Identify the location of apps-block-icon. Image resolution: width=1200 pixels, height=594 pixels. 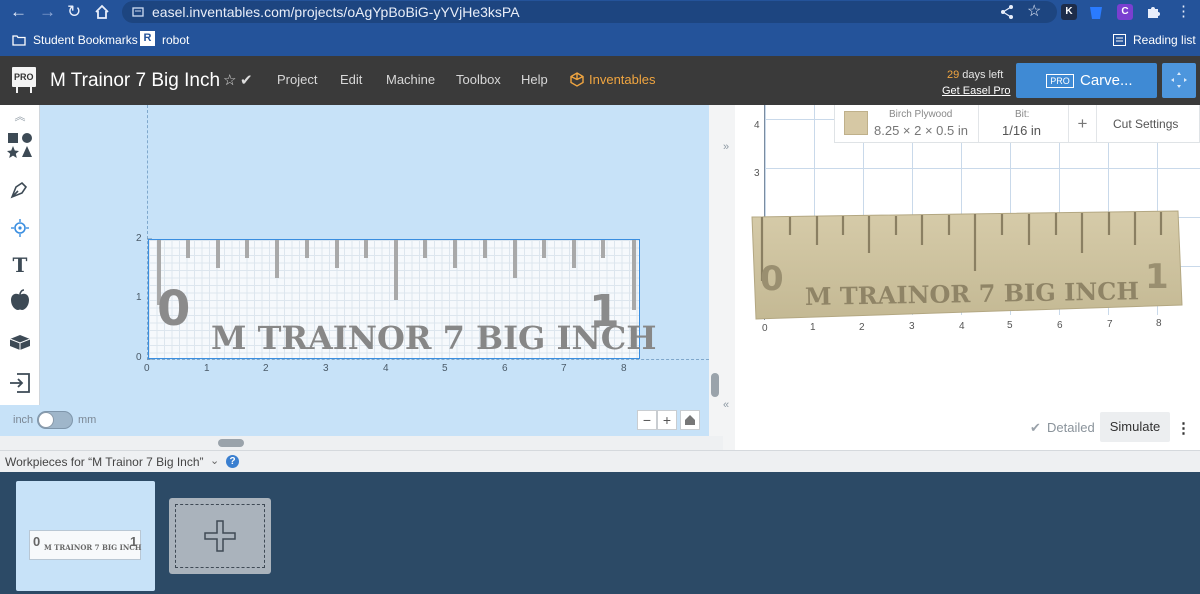
(20, 342).